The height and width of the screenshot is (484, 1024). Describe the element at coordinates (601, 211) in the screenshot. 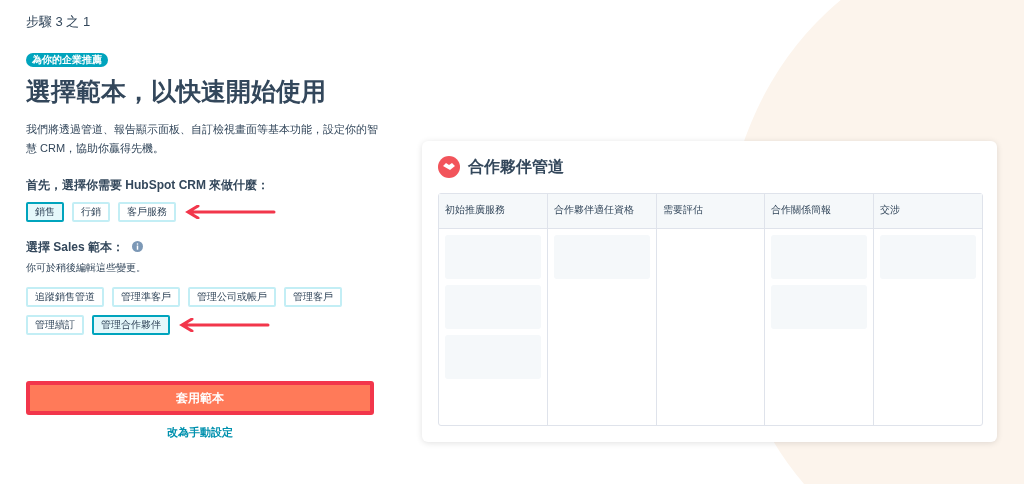

I see `column-header: 合作夥伴適任資格` at that location.